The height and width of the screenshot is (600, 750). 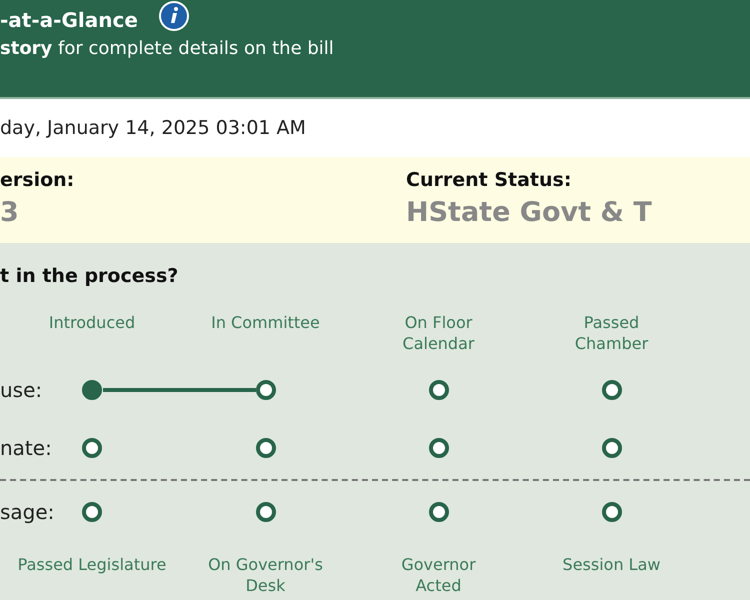 What do you see at coordinates (265, 323) in the screenshot?
I see `stage-label: In Committee` at bounding box center [265, 323].